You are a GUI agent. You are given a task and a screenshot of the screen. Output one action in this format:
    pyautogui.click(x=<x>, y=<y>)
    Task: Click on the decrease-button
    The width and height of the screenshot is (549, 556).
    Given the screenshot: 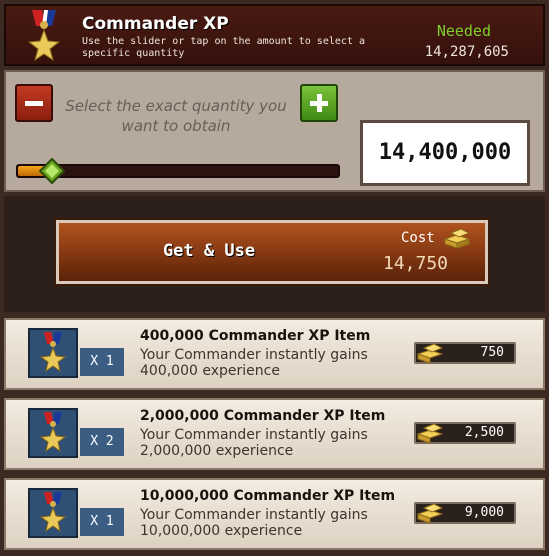 What is the action you would take?
    pyautogui.click(x=34, y=103)
    